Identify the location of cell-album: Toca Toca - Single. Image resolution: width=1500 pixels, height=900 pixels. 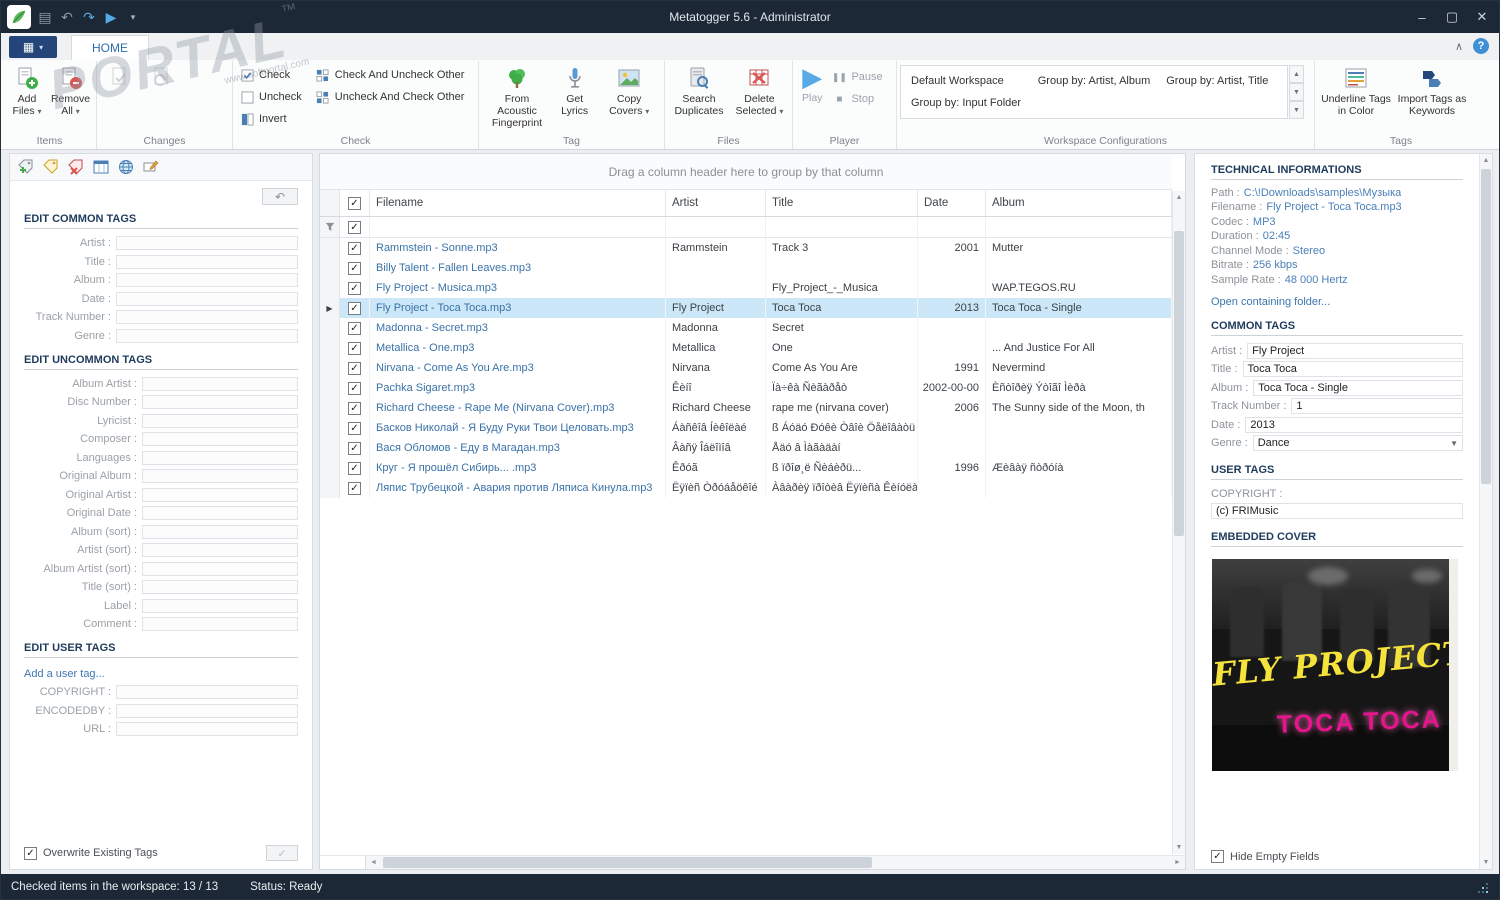
(1079, 308).